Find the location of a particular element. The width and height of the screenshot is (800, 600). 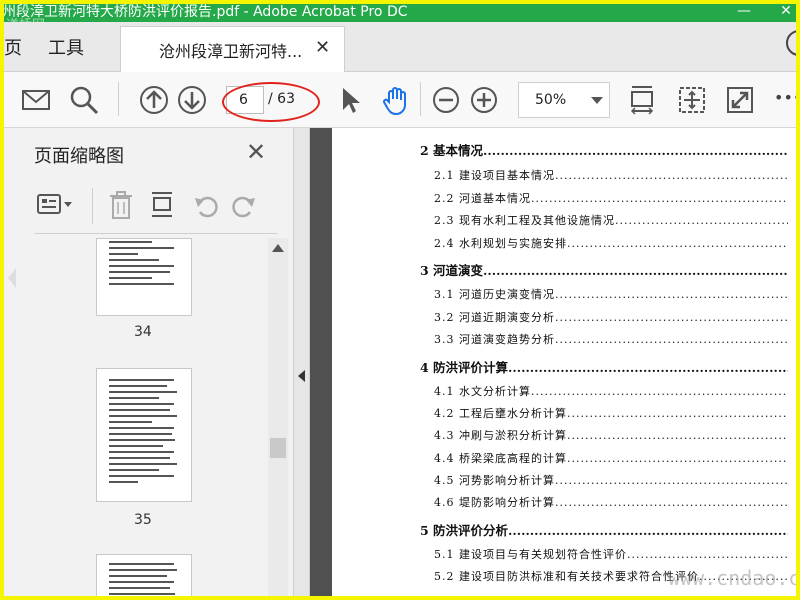

highlight-ellipse-annotation is located at coordinates (271, 102).